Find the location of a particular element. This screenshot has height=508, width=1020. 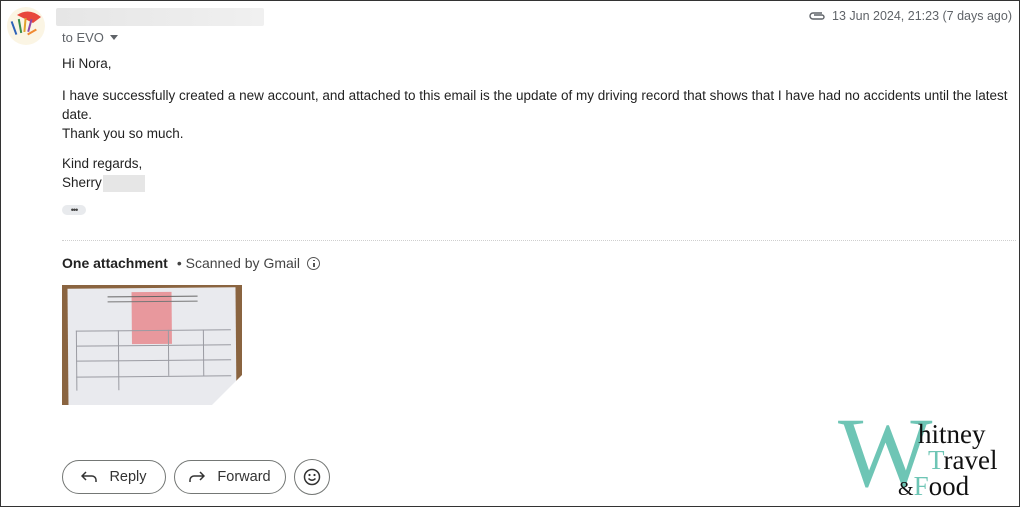

reply-button: Reply is located at coordinates (114, 477).